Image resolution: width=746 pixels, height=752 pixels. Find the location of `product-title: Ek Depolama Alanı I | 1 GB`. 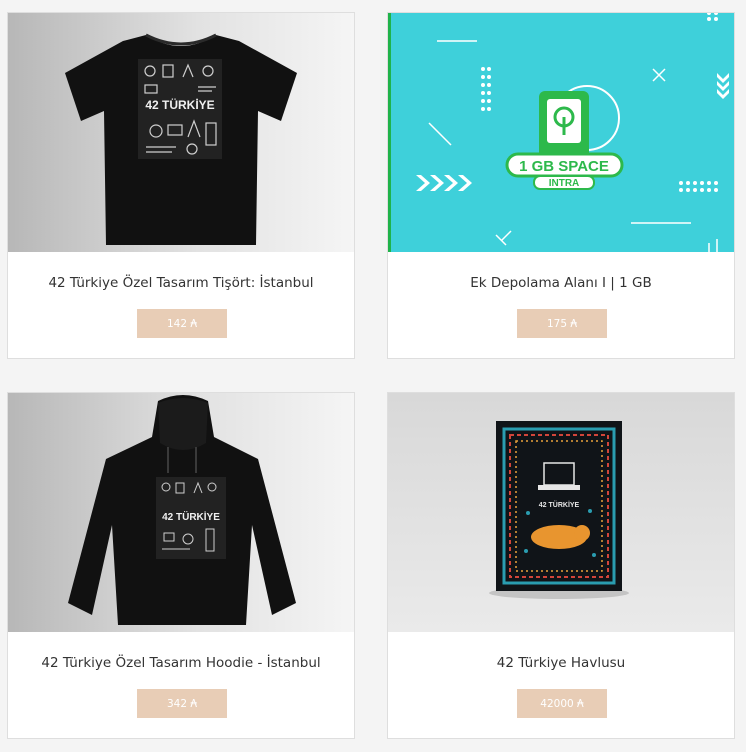

product-title: Ek Depolama Alanı I | 1 GB is located at coordinates (561, 283).